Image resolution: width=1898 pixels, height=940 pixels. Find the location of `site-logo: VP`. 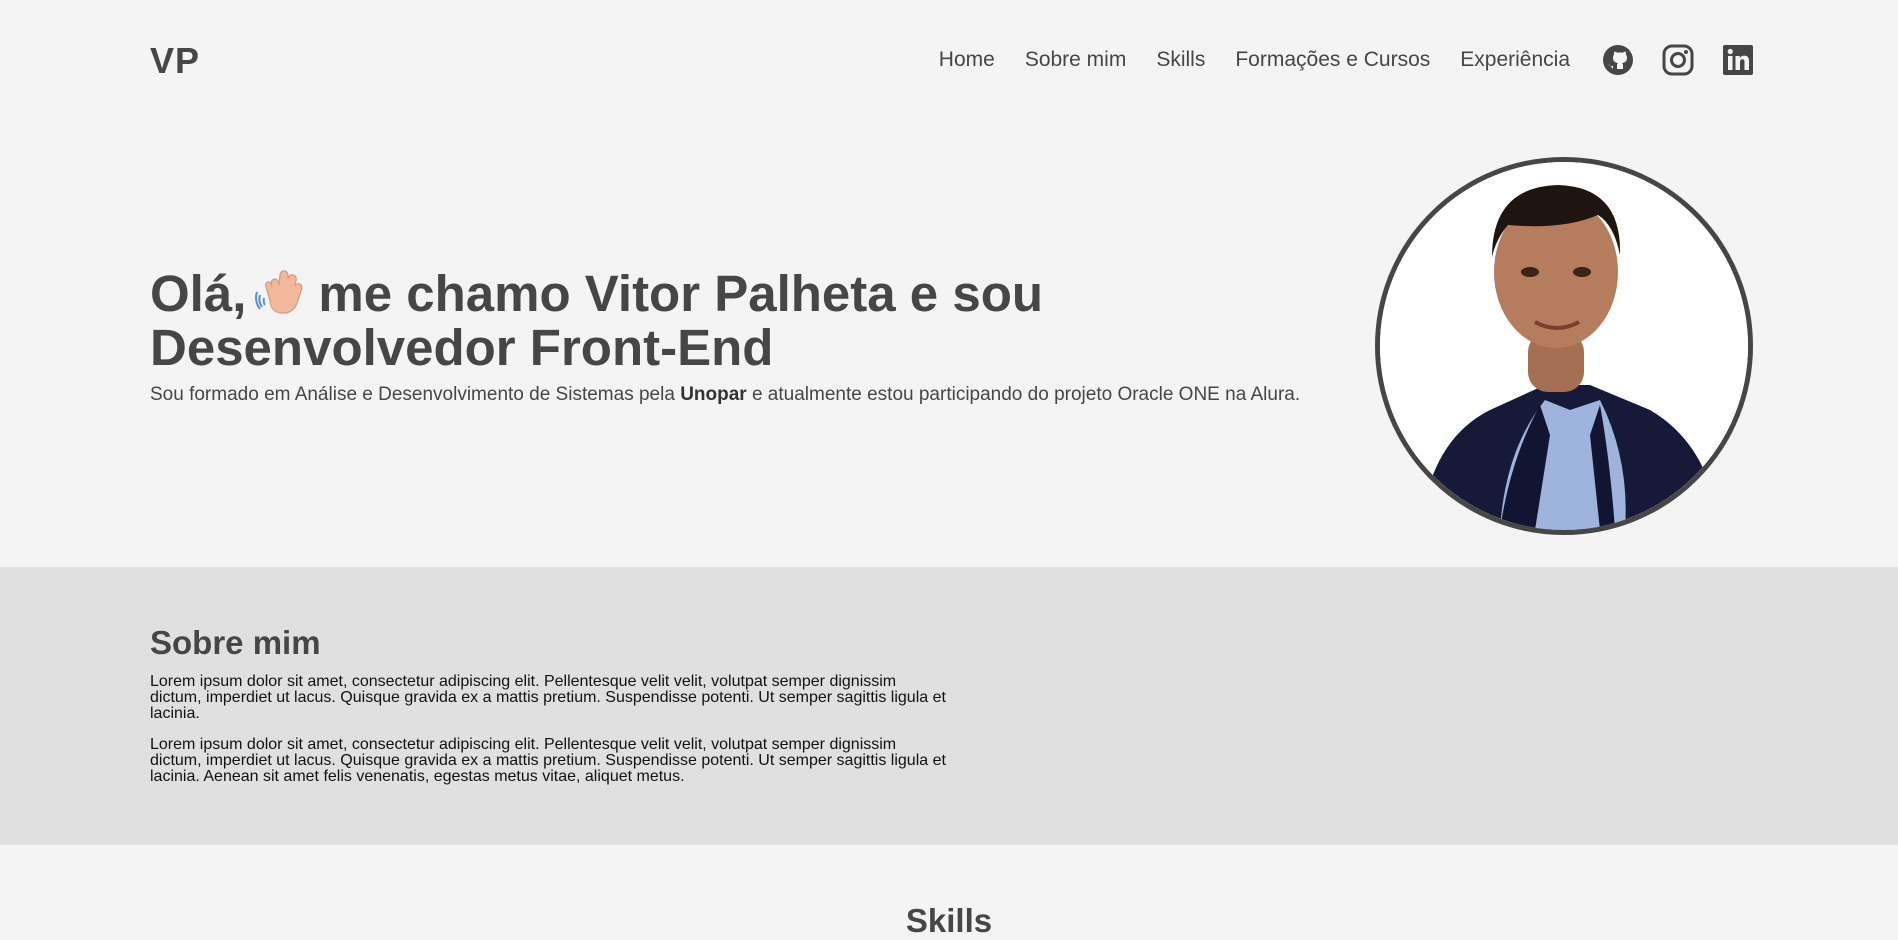

site-logo: VP is located at coordinates (175, 61).